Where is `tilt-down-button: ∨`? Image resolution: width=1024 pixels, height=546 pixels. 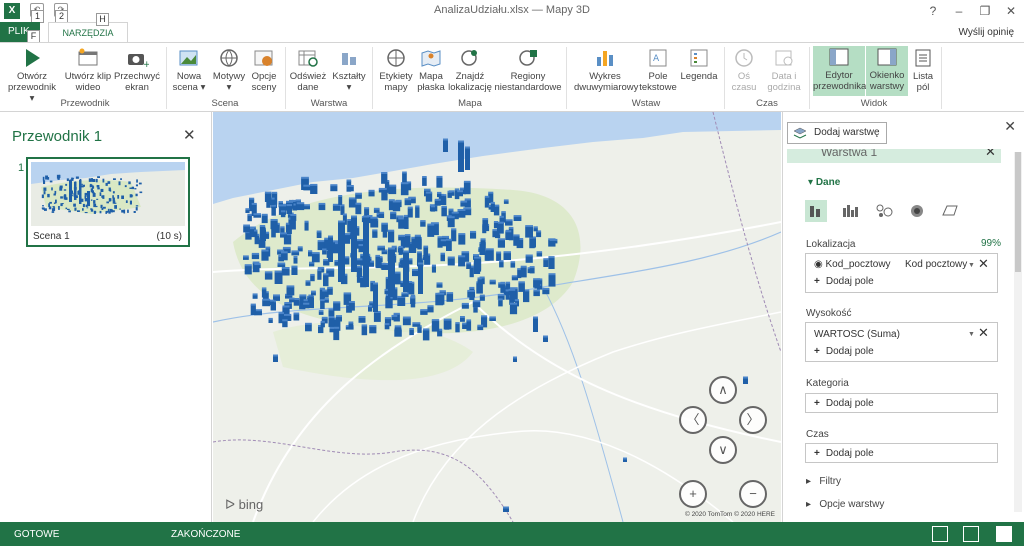
tilt-down-button: ∨ is located at coordinates (723, 450).